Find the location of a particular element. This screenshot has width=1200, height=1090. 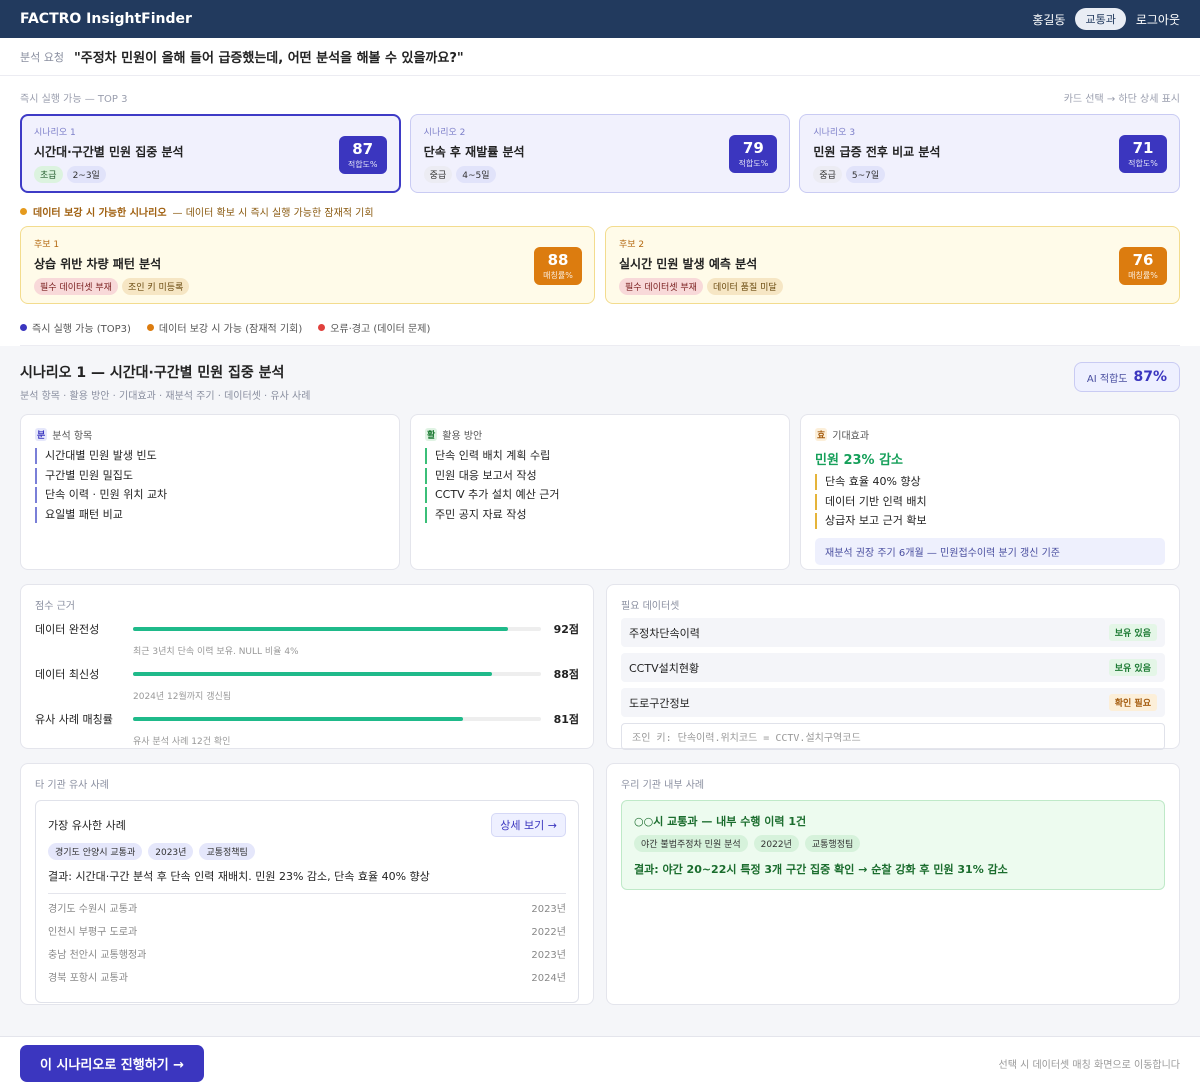

list-item: CCTV 추가 설치 예산 근거 is located at coordinates (600, 495).